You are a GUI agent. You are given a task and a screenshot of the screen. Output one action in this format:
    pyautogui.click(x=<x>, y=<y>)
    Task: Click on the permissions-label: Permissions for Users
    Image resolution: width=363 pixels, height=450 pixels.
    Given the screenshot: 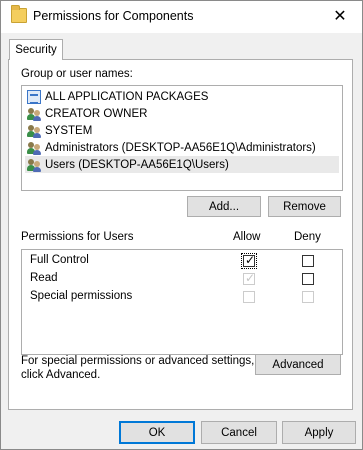 What is the action you would take?
    pyautogui.click(x=77, y=237)
    